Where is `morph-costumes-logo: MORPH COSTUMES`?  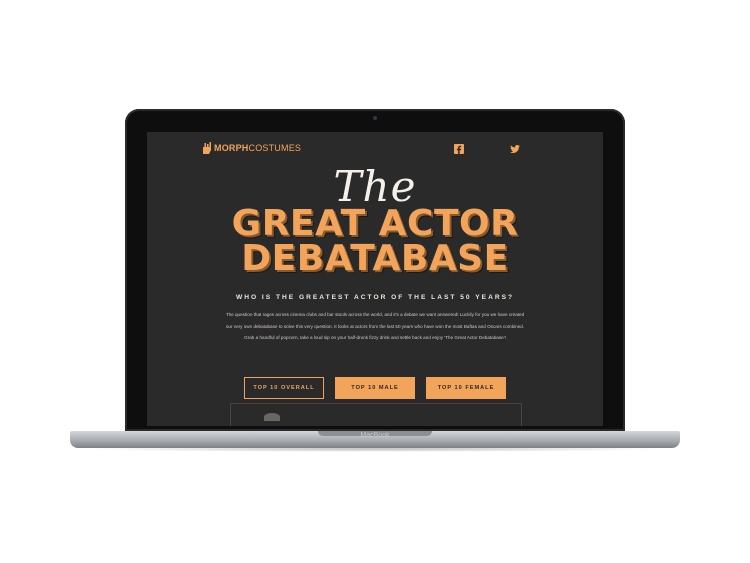
morph-costumes-logo: MORPH COSTUMES is located at coordinates (251, 148).